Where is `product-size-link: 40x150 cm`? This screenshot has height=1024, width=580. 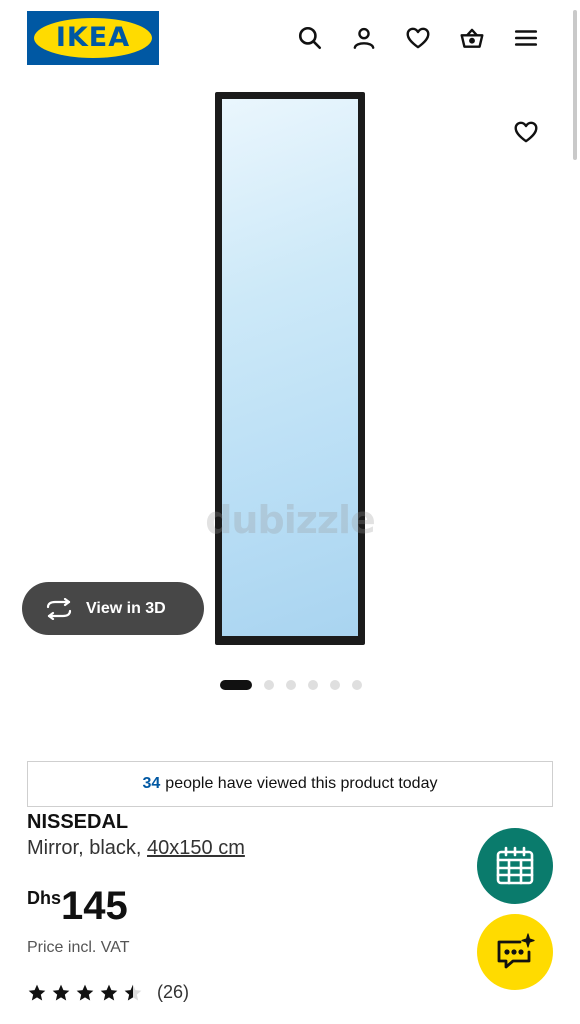 product-size-link: 40x150 cm is located at coordinates (196, 848).